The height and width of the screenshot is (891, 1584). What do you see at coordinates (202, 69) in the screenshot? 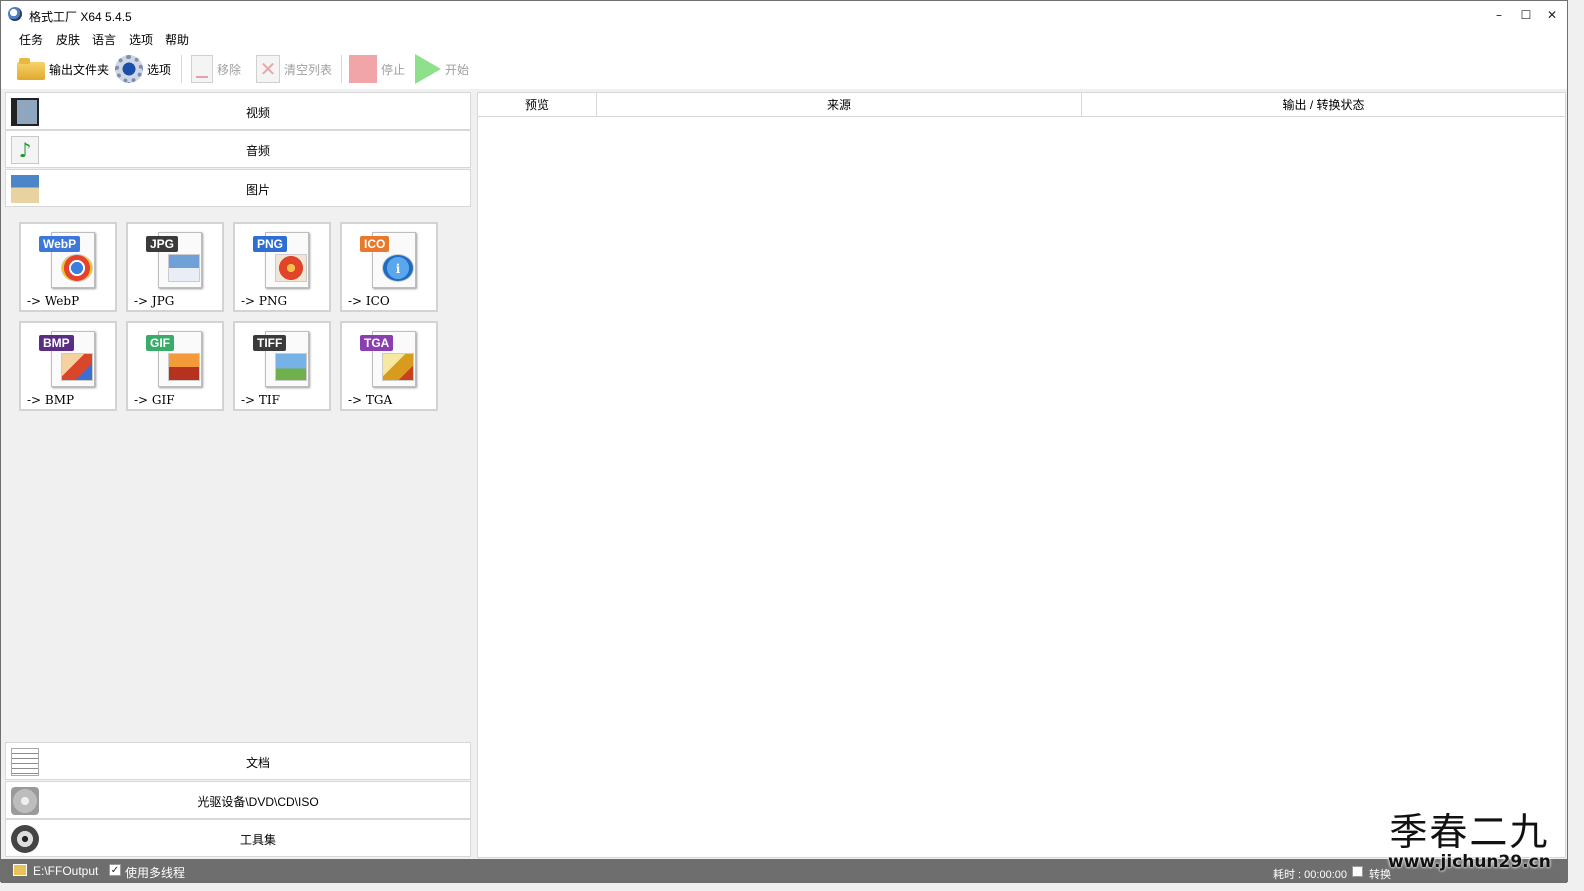
I see `remove-icon` at bounding box center [202, 69].